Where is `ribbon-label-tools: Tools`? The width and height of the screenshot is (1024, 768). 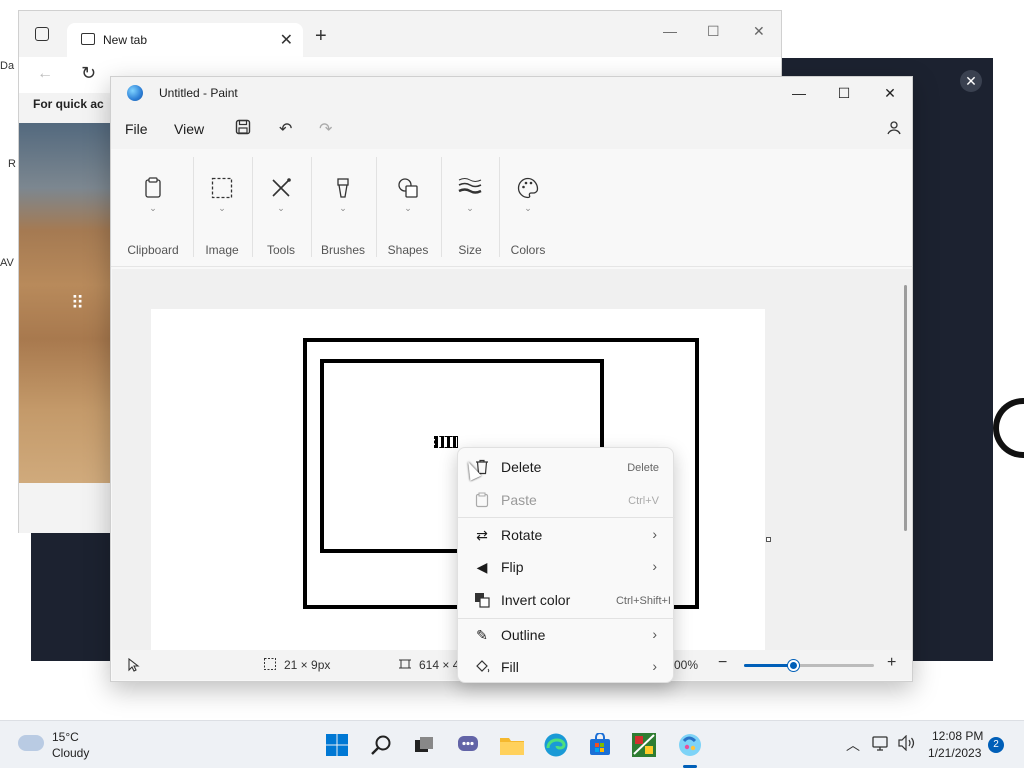
ribbon-label-tools: Tools is located at coordinates (280, 250).